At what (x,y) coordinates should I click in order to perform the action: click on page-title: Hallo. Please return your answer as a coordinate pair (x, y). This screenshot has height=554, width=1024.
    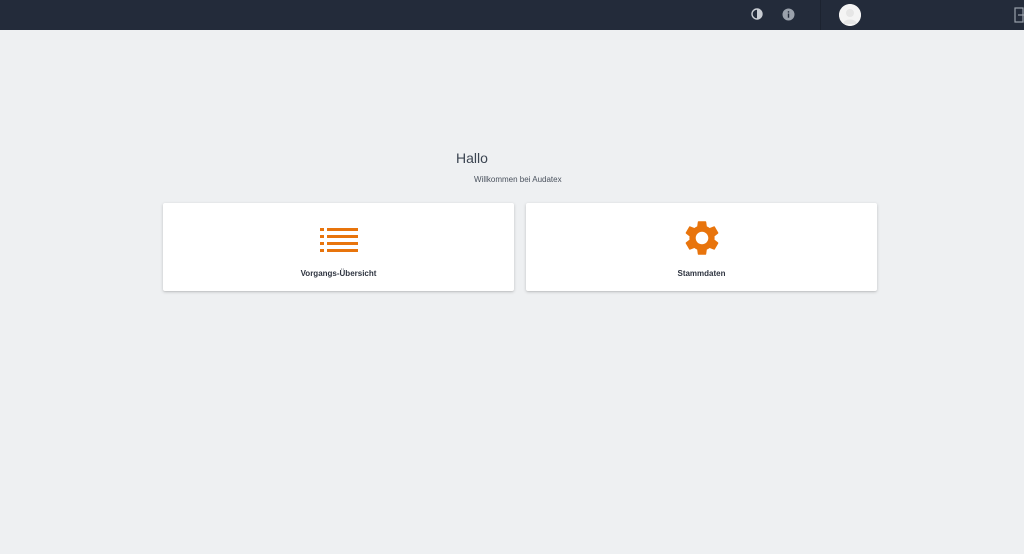
    Looking at the image, I should click on (472, 158).